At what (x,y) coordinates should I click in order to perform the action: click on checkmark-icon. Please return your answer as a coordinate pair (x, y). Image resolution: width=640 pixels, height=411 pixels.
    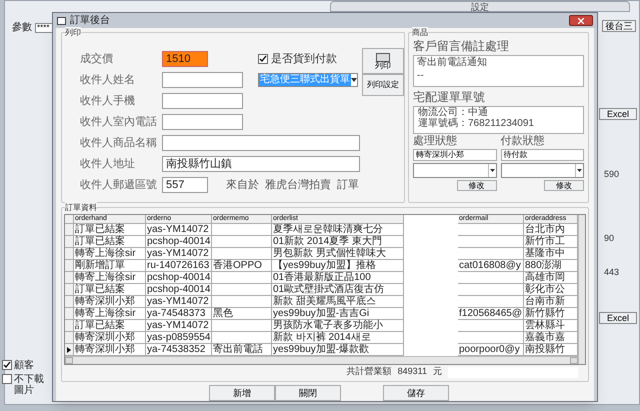
    Looking at the image, I should click on (7, 365).